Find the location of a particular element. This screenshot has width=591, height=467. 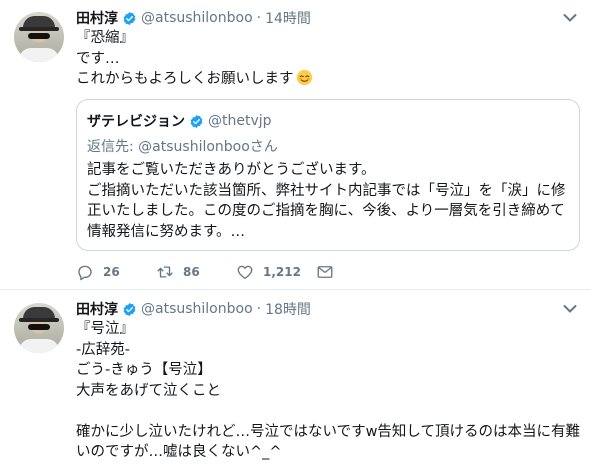

tweet-header: 田村淳 @atsushilonboo · 14時間 is located at coordinates (193, 18).